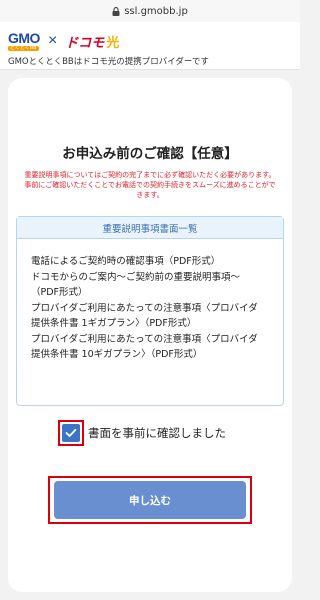 The height and width of the screenshot is (600, 320). Describe the element at coordinates (151, 278) in the screenshot. I see `document-link: ドコモからのご案内〜ご契約前の重要説明事項〜` at that location.